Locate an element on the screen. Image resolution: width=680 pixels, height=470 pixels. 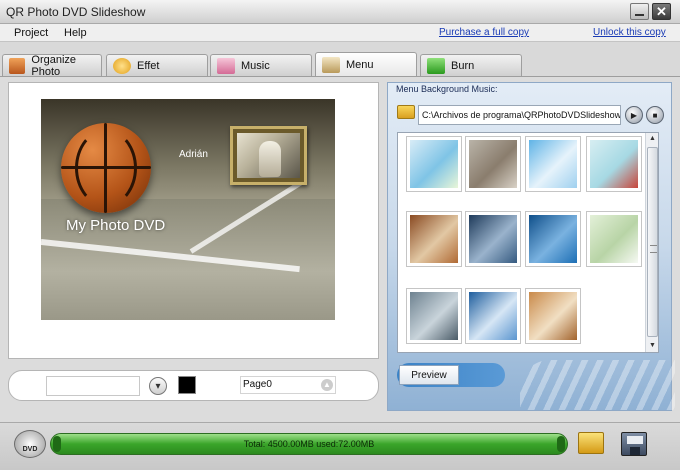
background-music-label: Menu Background Music: is located at coordinates (447, 89).